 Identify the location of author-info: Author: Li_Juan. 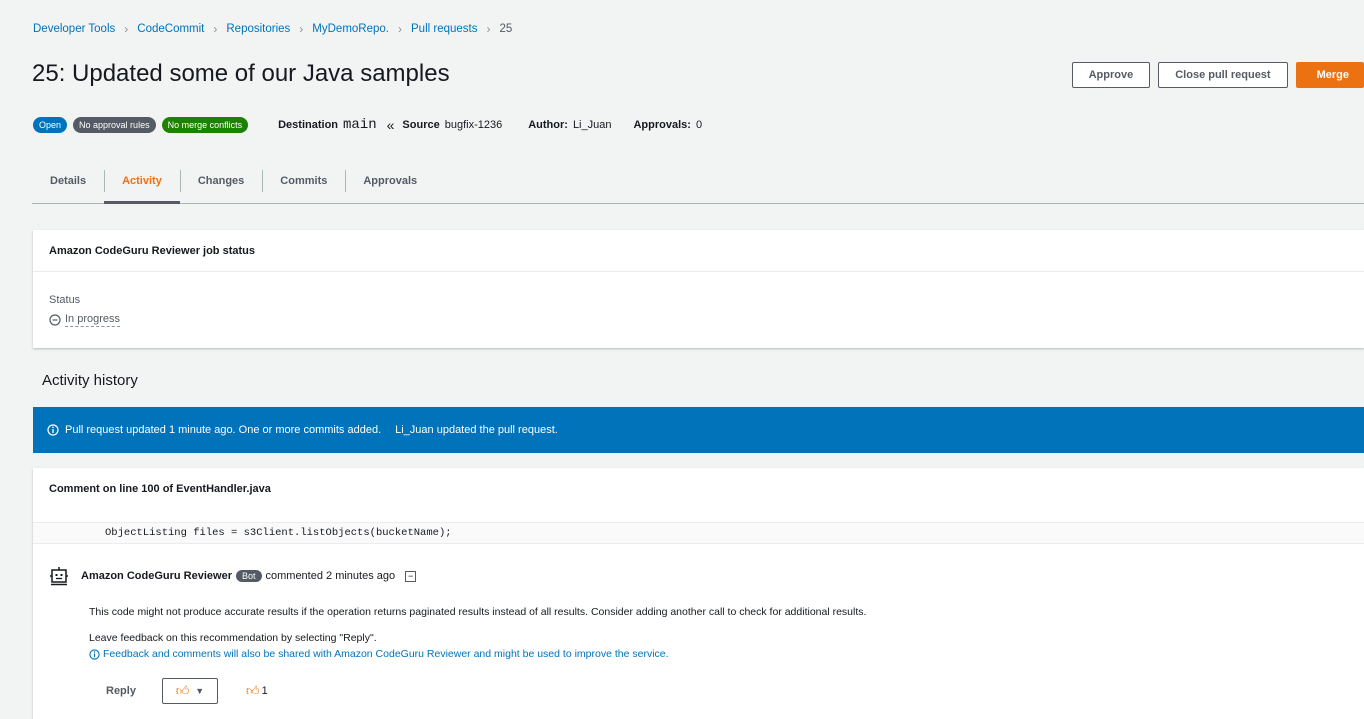
(569, 125).